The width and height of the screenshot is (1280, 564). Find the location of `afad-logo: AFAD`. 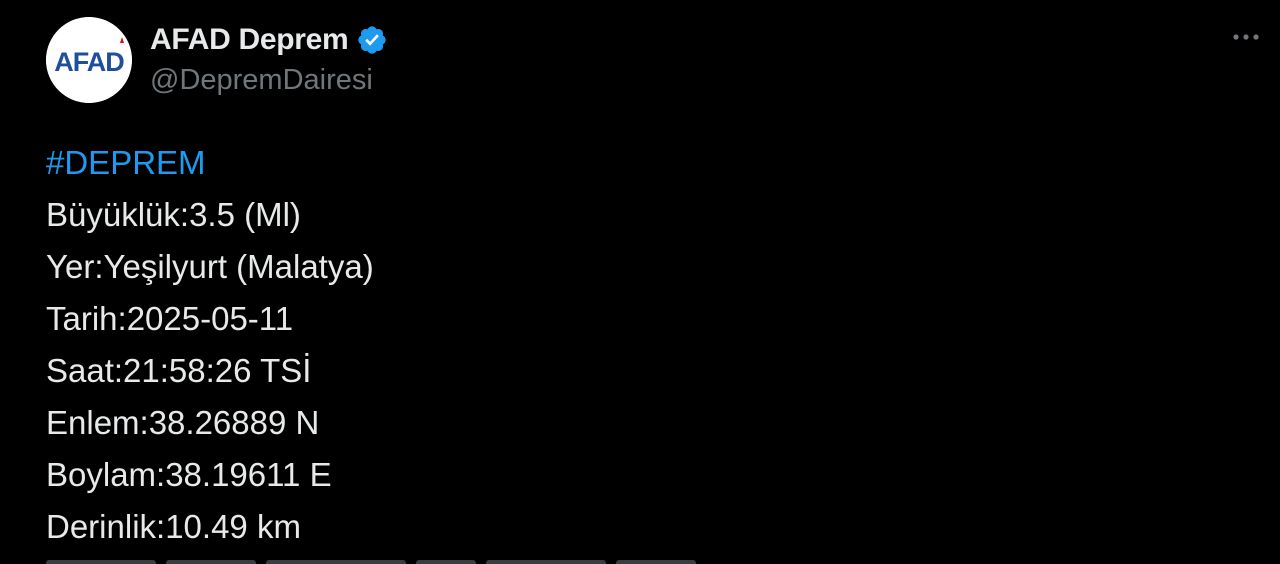

afad-logo: AFAD is located at coordinates (89, 60).